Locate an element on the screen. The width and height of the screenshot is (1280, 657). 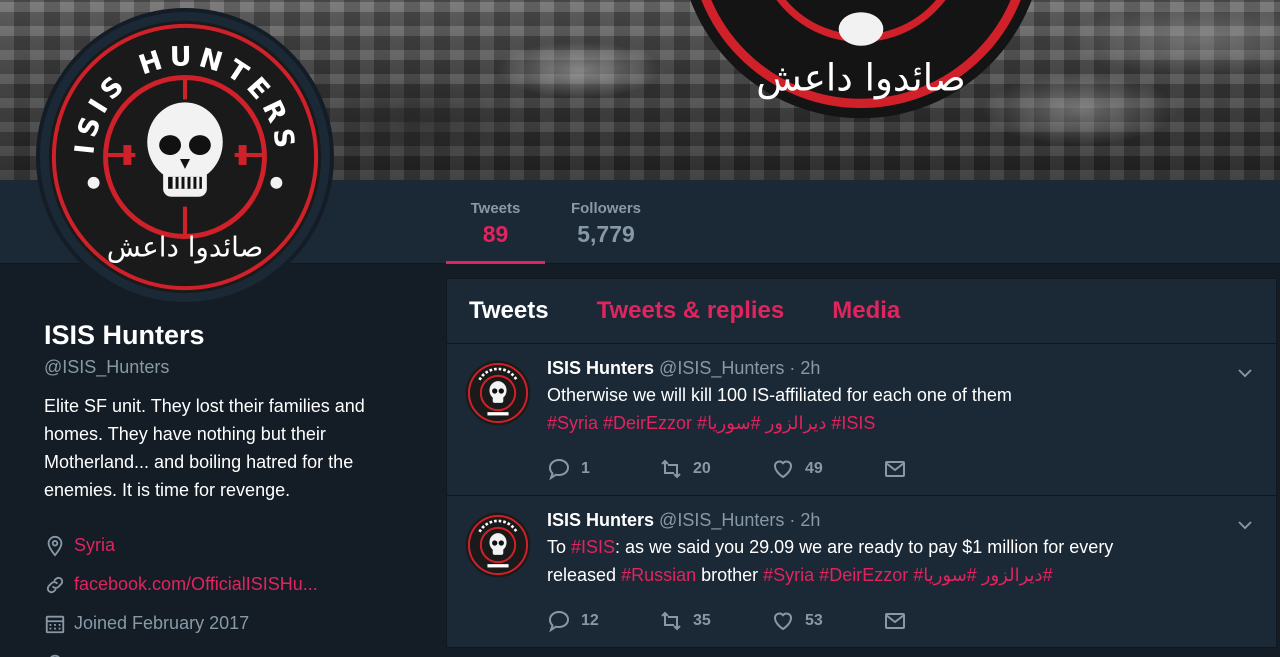
retweet-button: 20 is located at coordinates (715, 469).